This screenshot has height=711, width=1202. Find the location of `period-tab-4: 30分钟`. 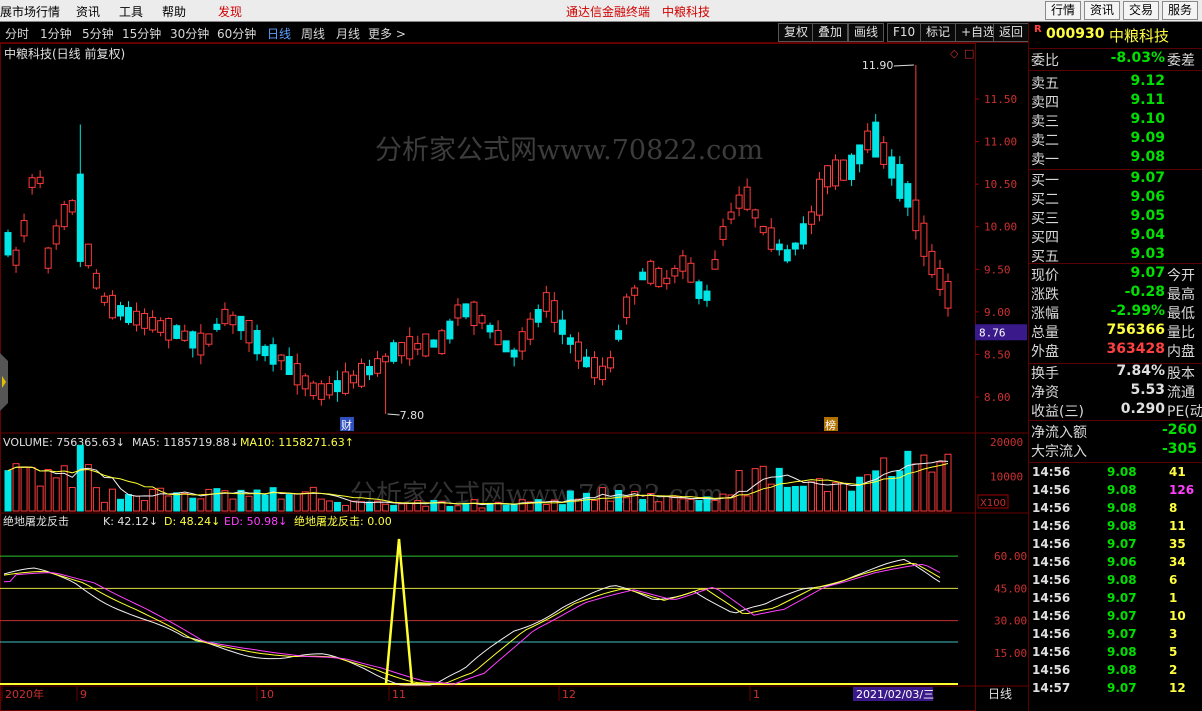

period-tab-4: 30分钟 is located at coordinates (189, 33).